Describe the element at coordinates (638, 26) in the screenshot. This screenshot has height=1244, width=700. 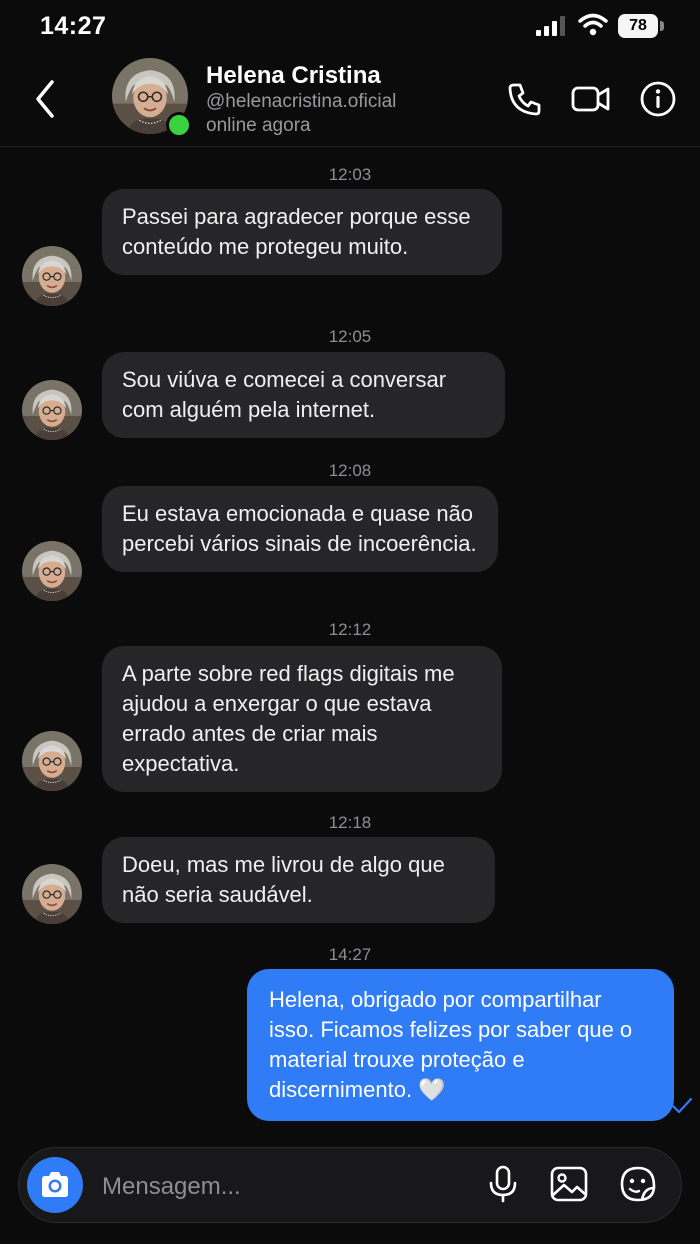
I see `battery-indicator: 78` at that location.